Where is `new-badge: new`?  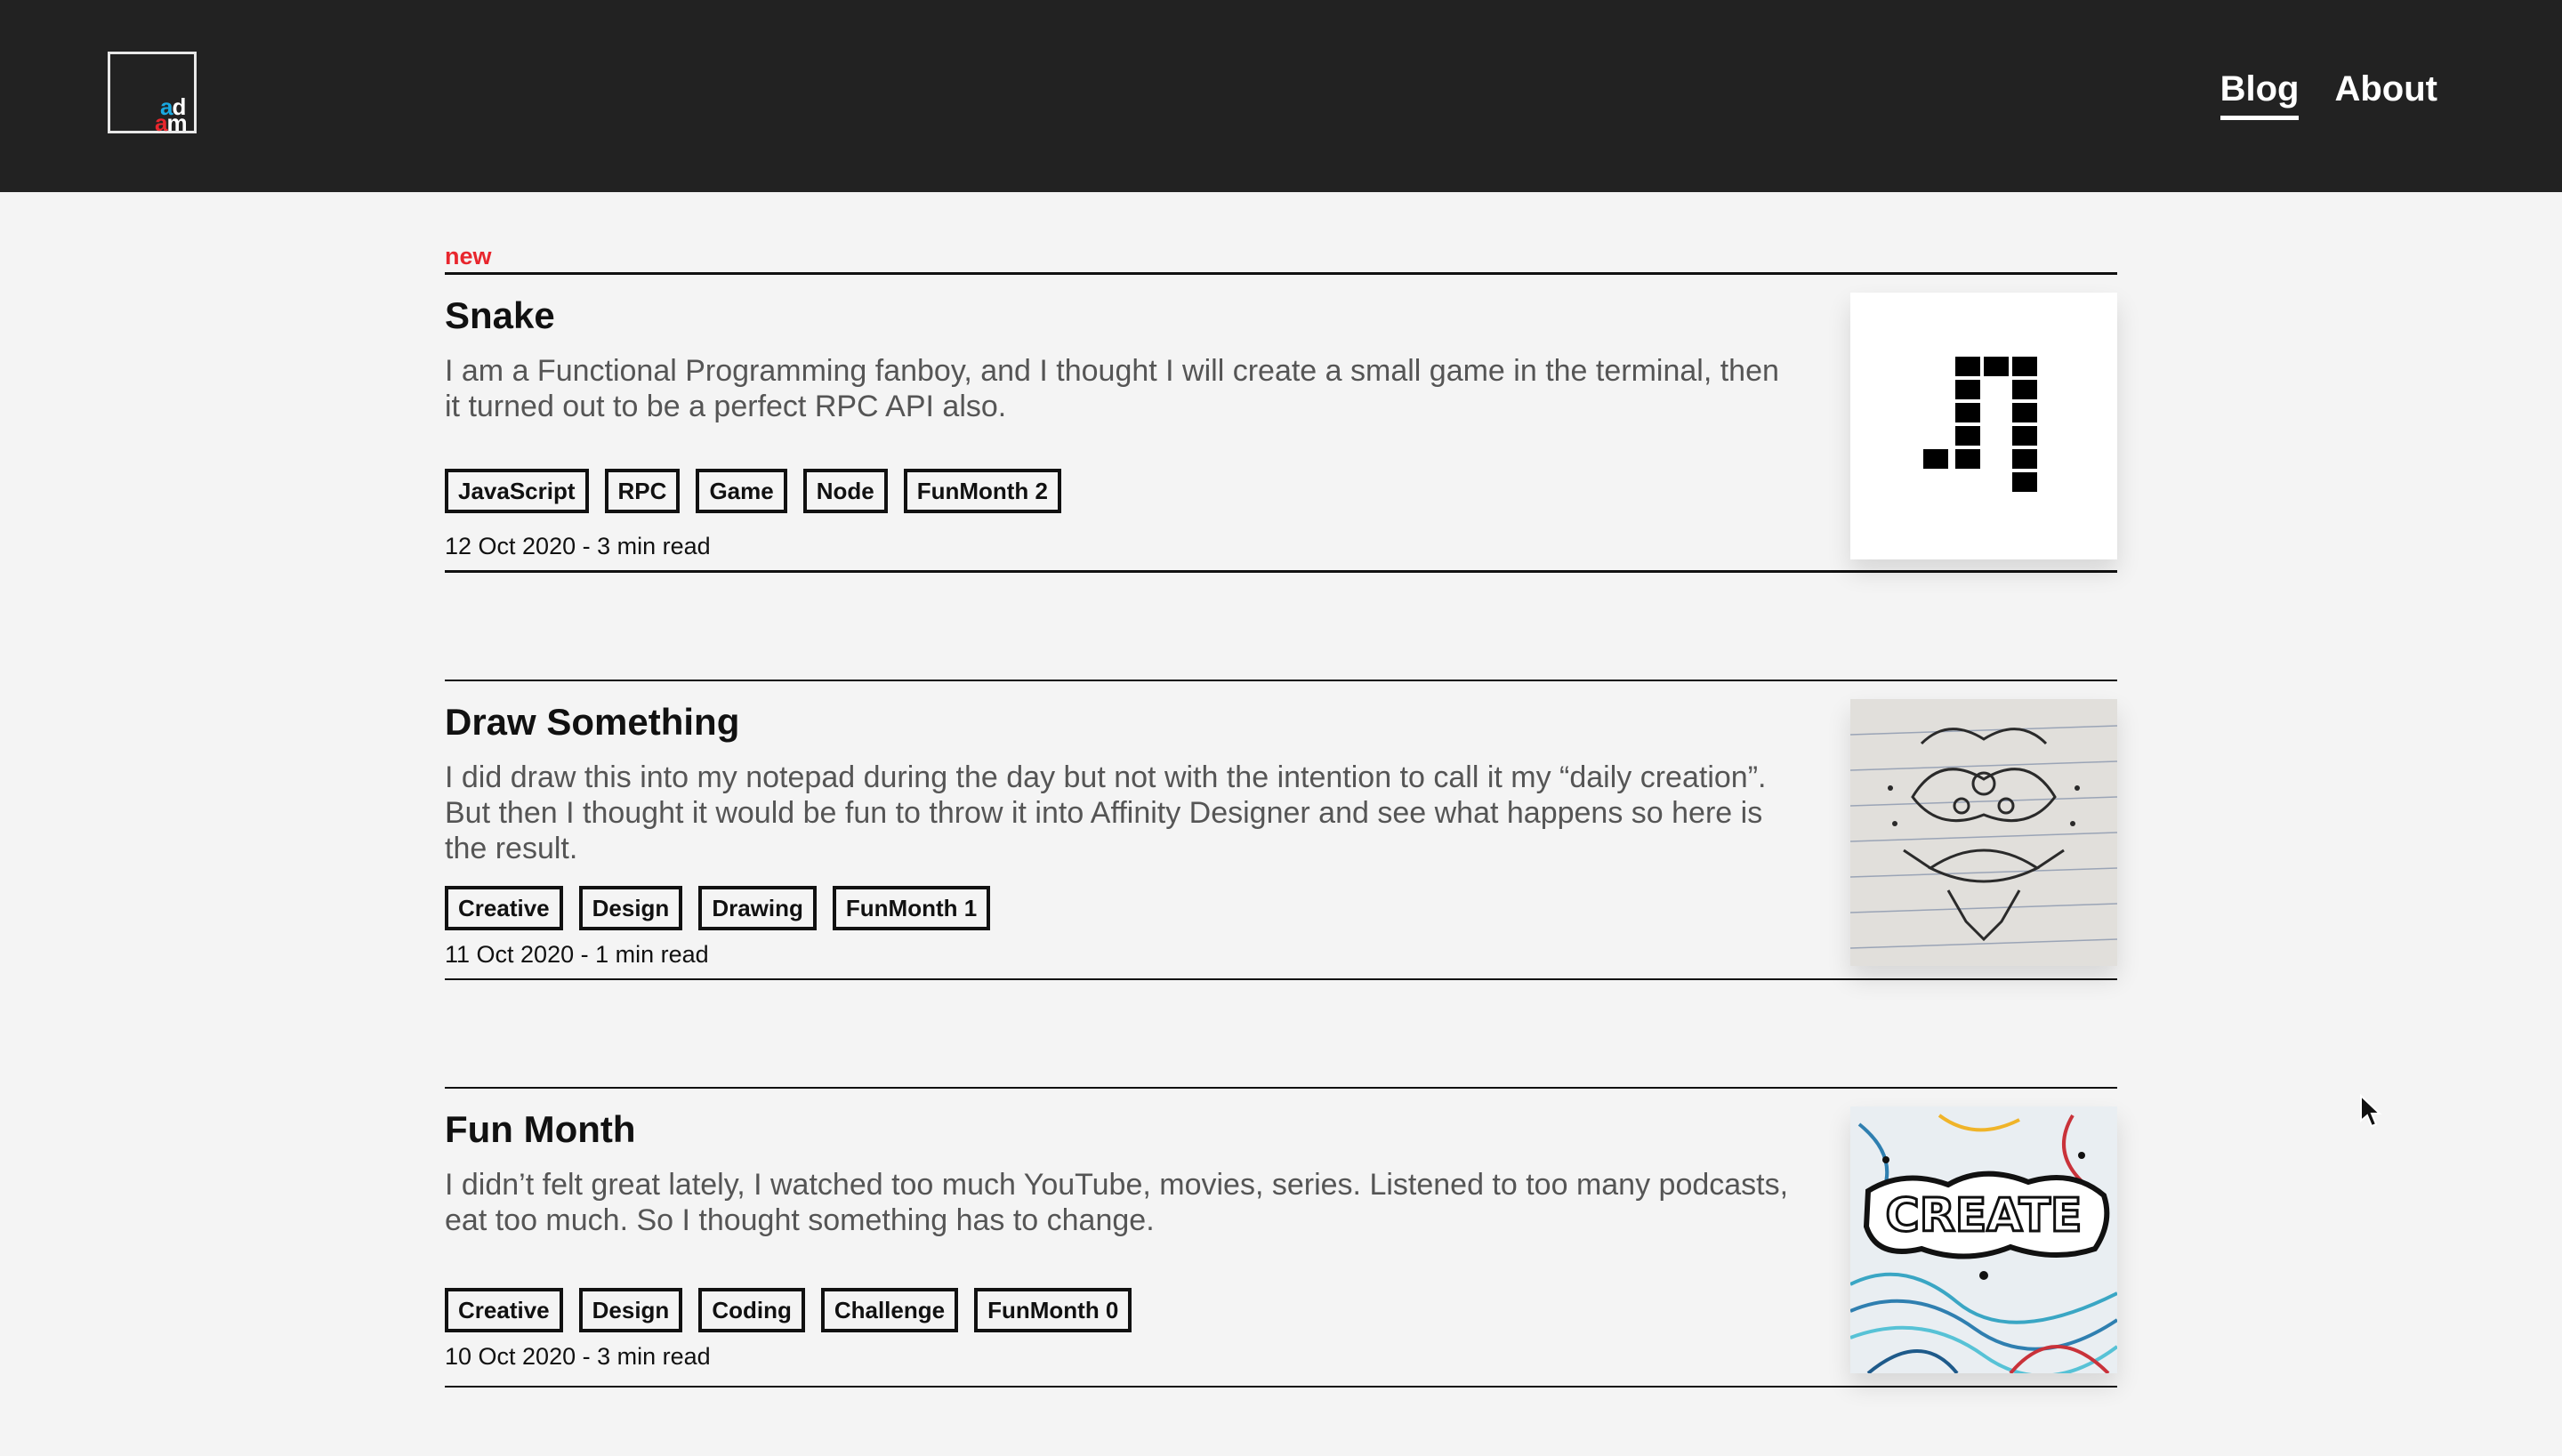
new-badge: new is located at coordinates (468, 256).